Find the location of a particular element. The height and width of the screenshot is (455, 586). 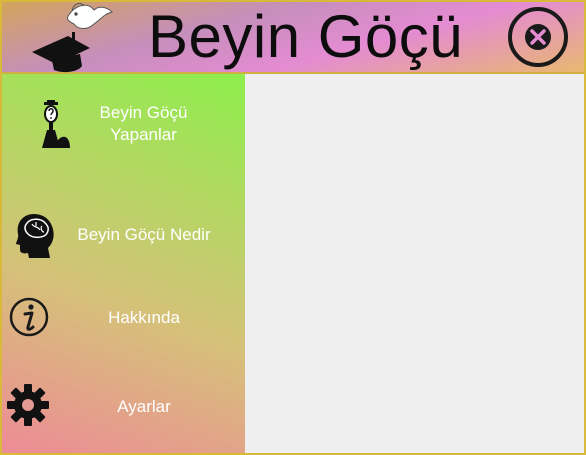

sidebar-item-beyin-gocu-nedir: Beyin Göçü Nedir is located at coordinates (123, 236).